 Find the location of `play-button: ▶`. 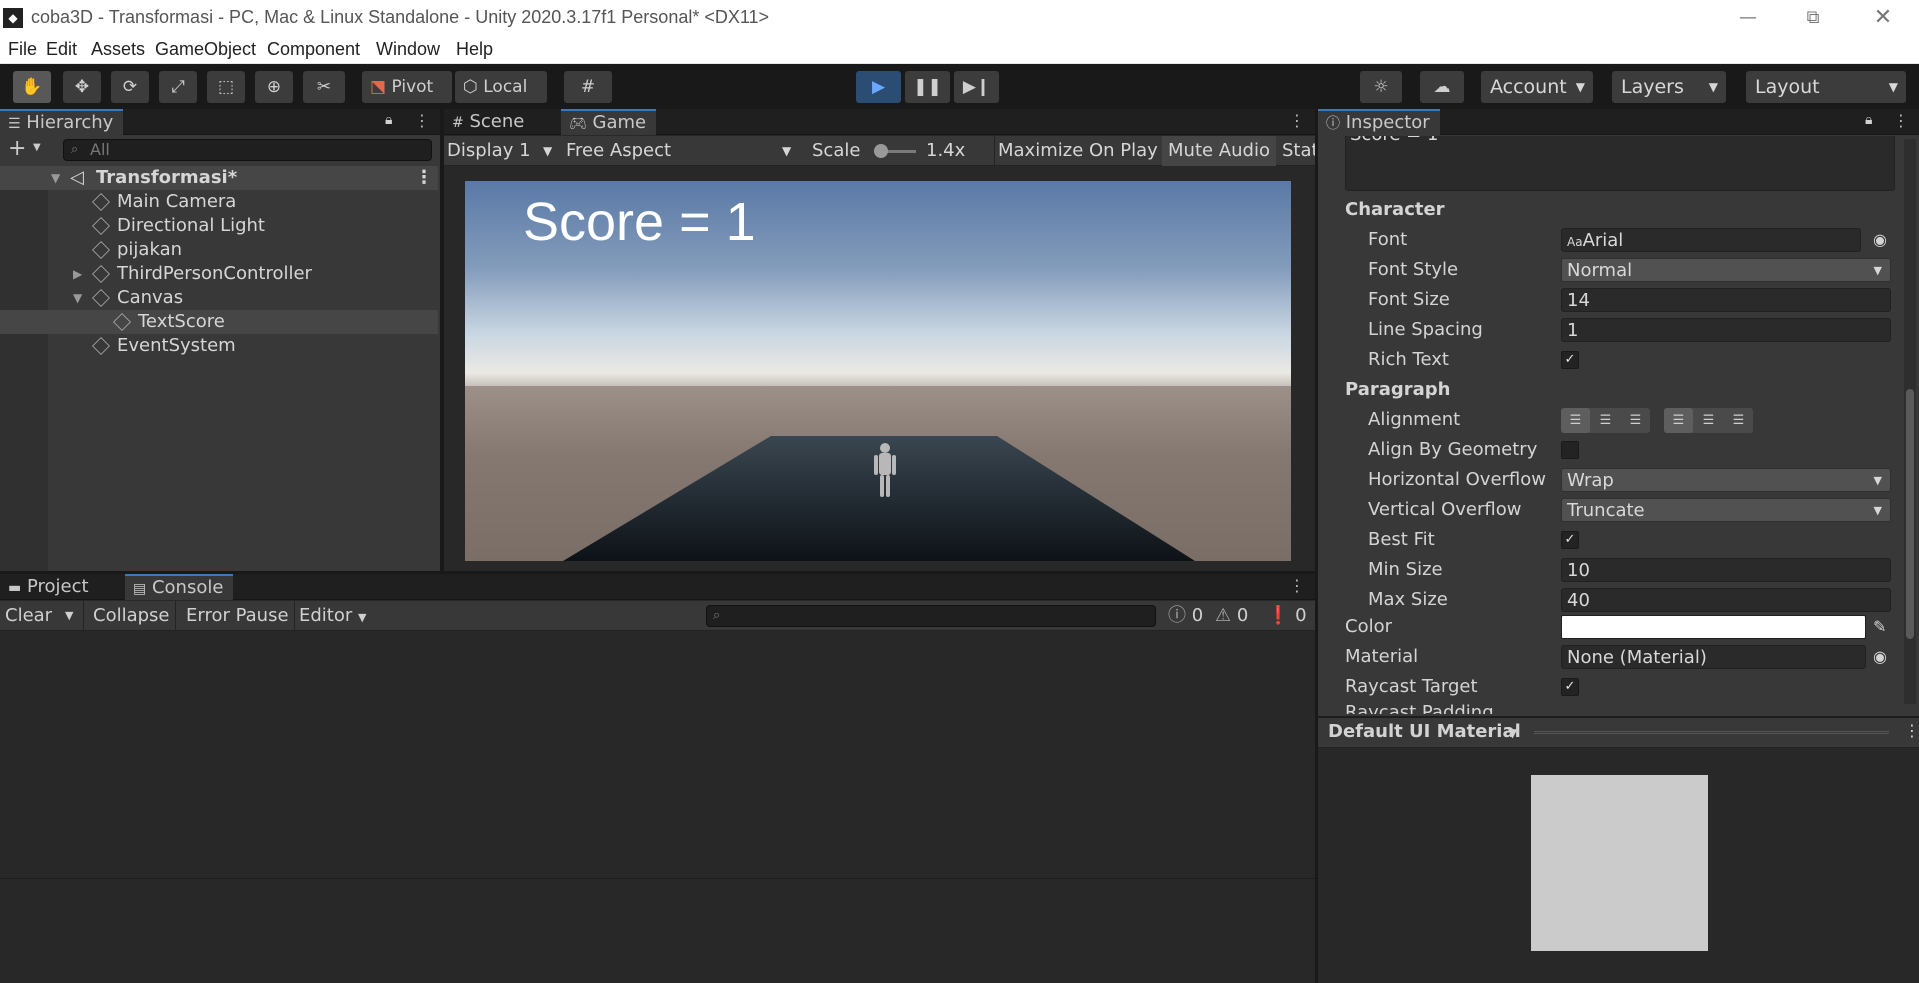

play-button: ▶ is located at coordinates (878, 87).